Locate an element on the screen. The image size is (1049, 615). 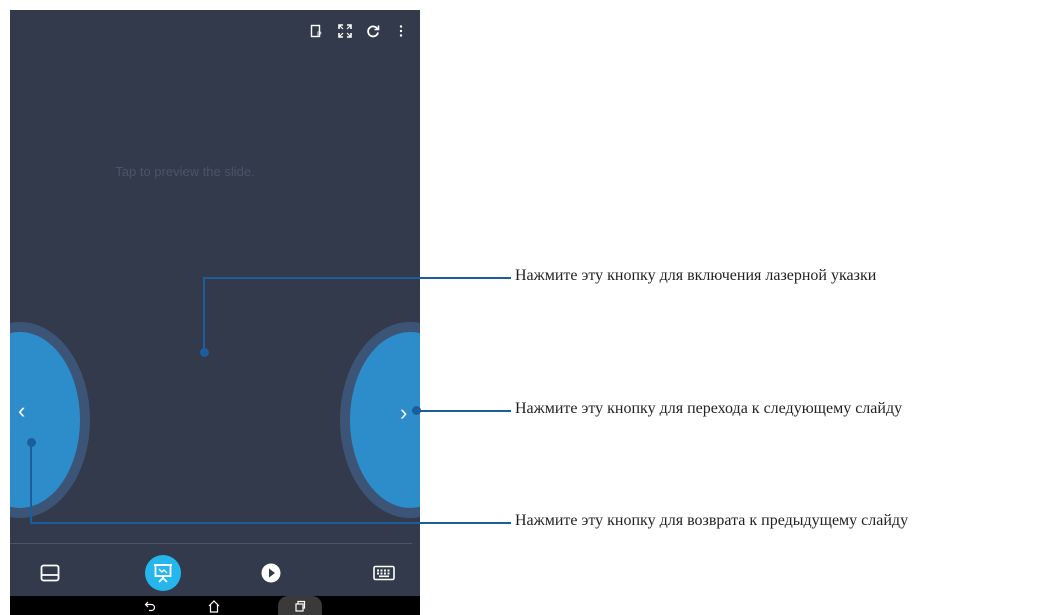
active-tab-indicator is located at coordinates (163, 573).